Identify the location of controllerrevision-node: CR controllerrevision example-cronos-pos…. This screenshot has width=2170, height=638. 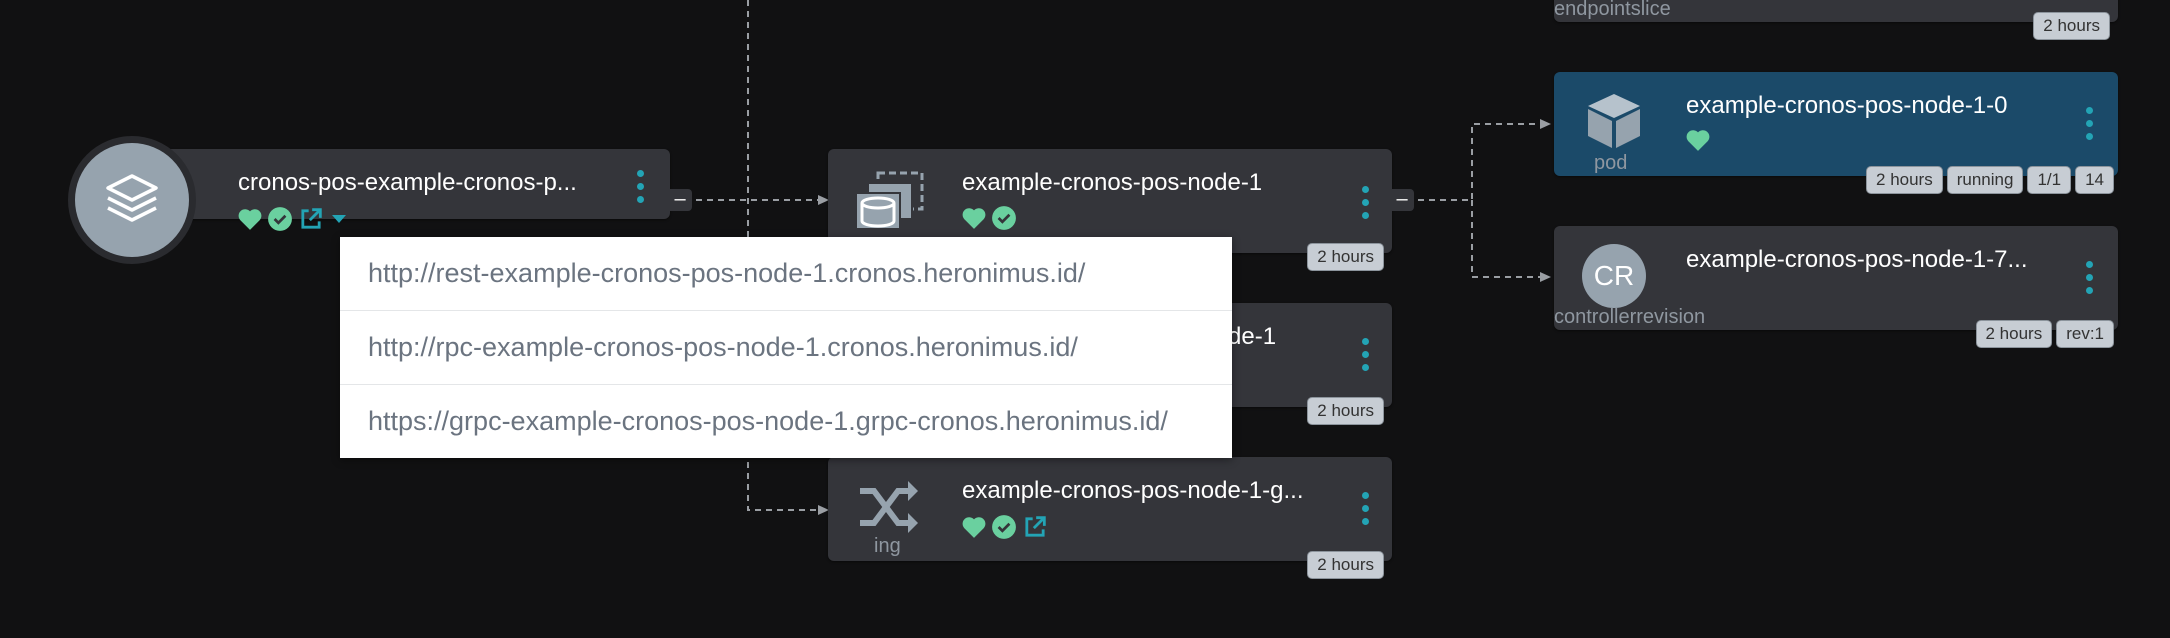
(1836, 287).